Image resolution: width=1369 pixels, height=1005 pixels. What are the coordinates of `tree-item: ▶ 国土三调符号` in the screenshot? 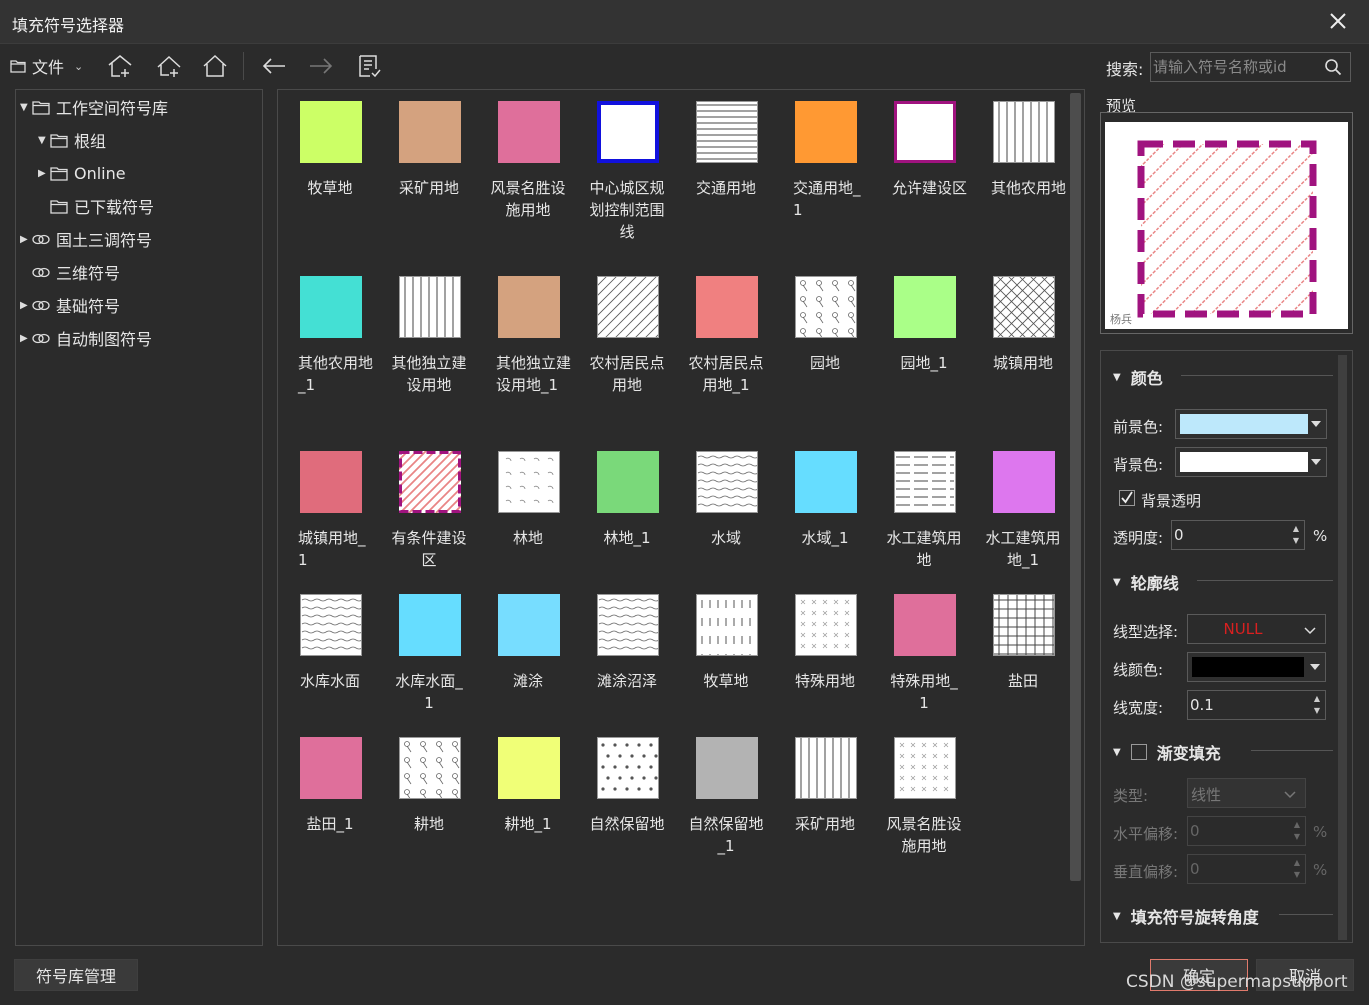 It's located at (86, 239).